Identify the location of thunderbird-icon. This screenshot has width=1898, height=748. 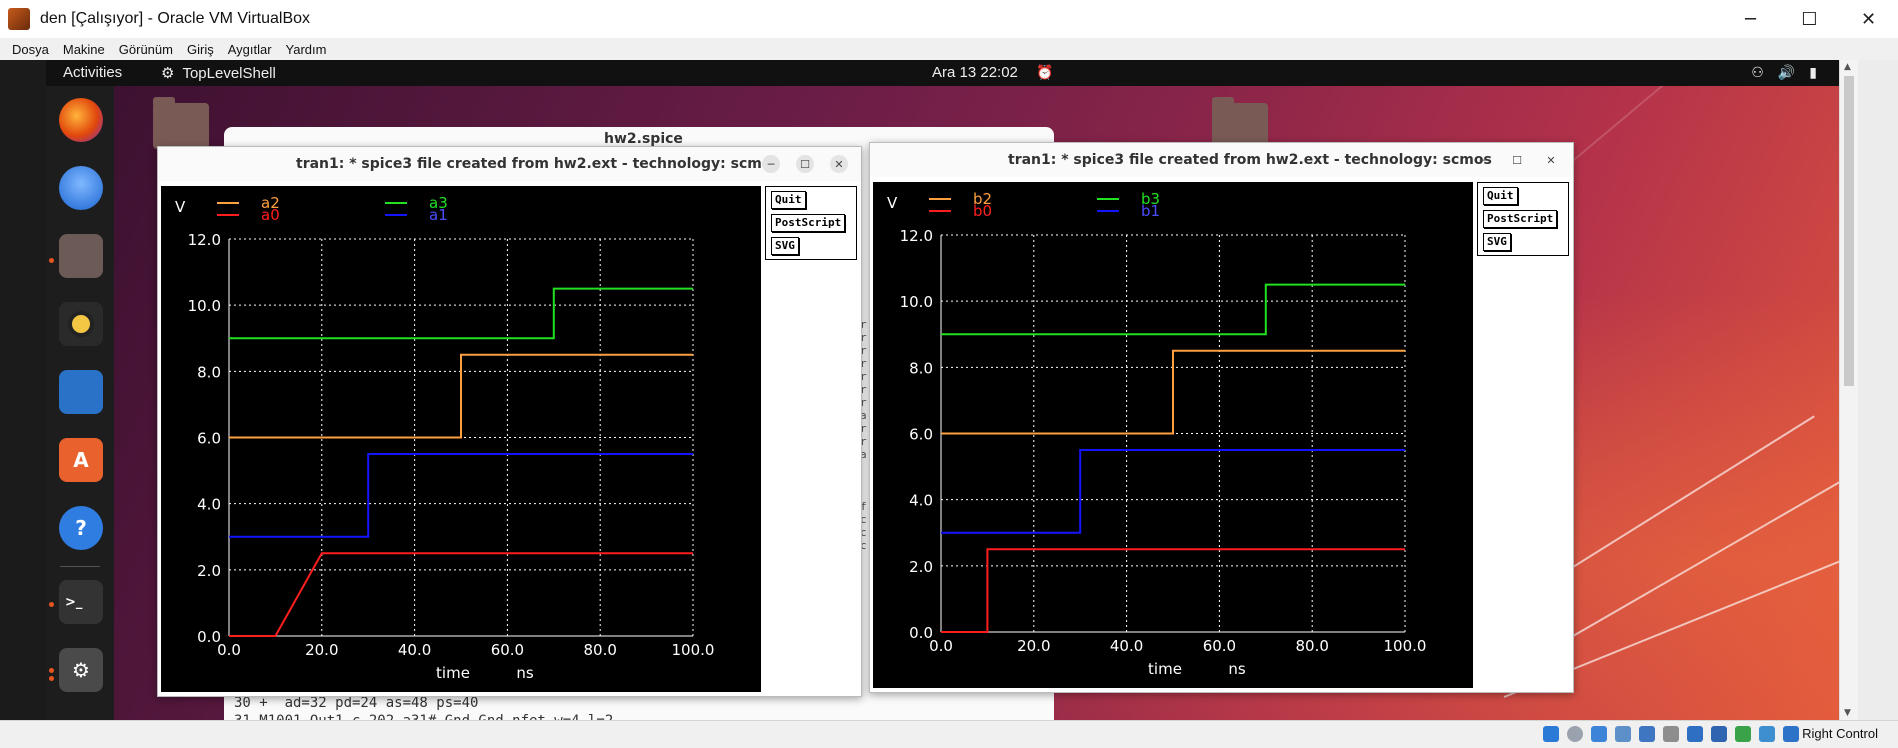
(81, 188).